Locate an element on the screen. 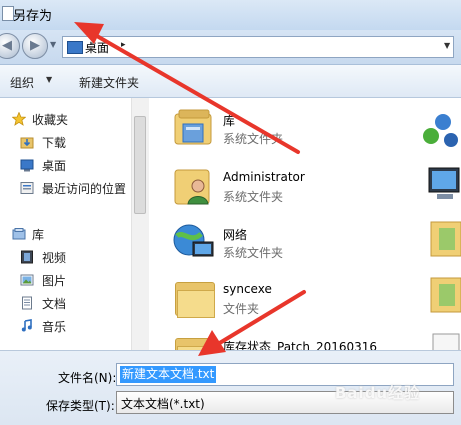 This screenshot has width=461, height=425. sidebar-item-label: 最近访问的位置 is located at coordinates (84, 189).